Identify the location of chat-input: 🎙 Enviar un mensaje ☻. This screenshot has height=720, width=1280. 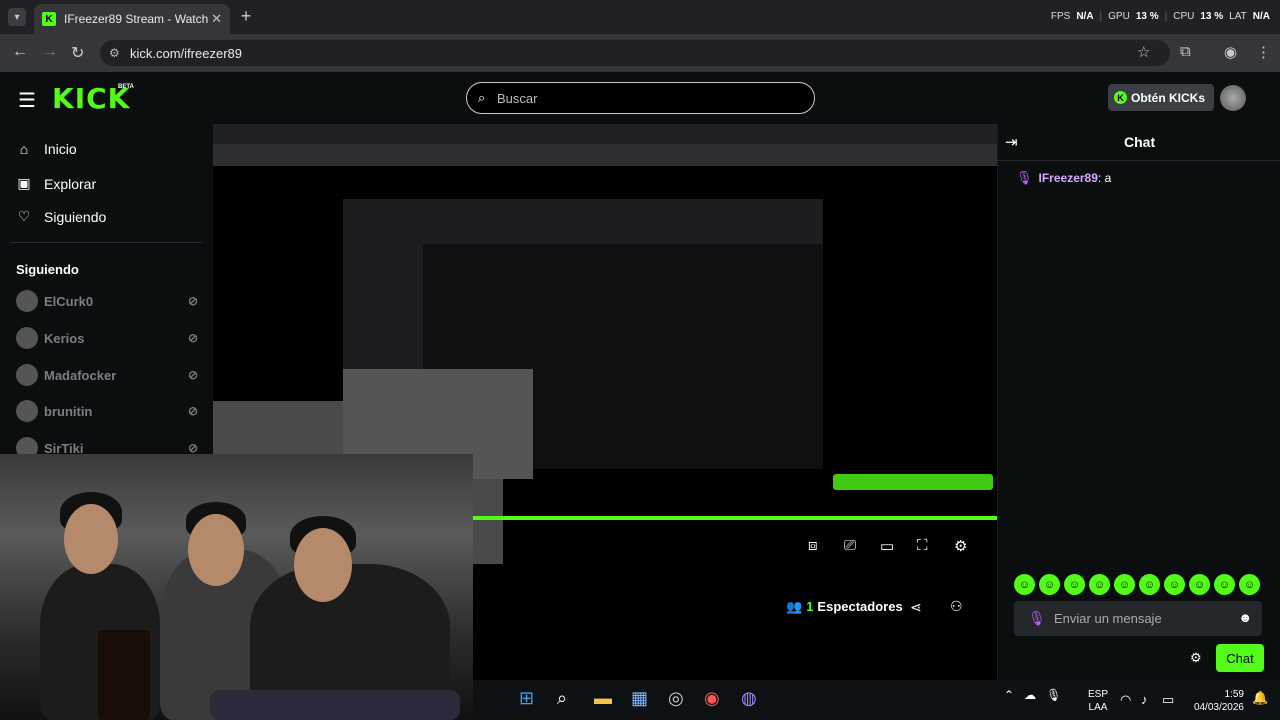
(1138, 618).